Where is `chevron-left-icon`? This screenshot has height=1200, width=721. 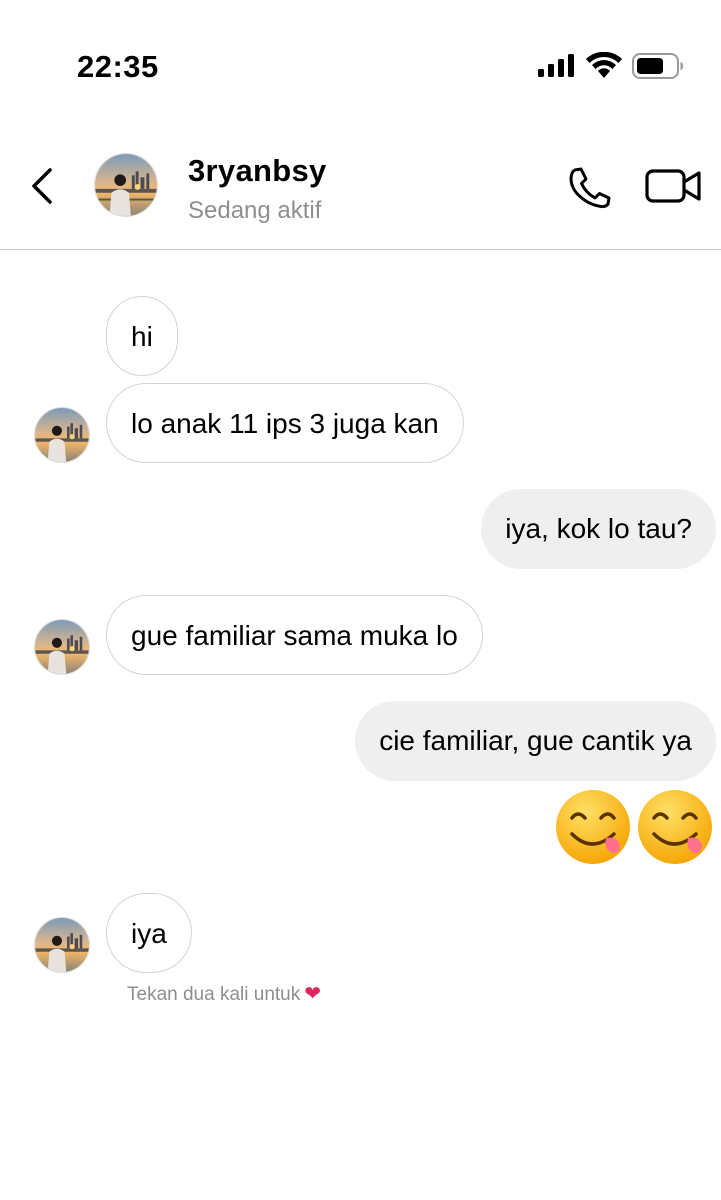 chevron-left-icon is located at coordinates (43, 186).